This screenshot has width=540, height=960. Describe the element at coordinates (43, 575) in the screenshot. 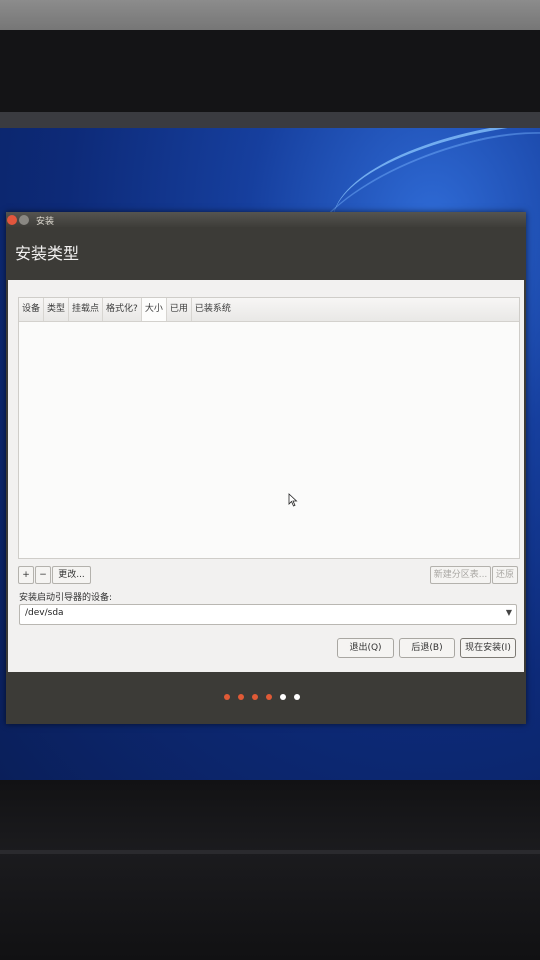

I see `remove-partition-button: −` at that location.